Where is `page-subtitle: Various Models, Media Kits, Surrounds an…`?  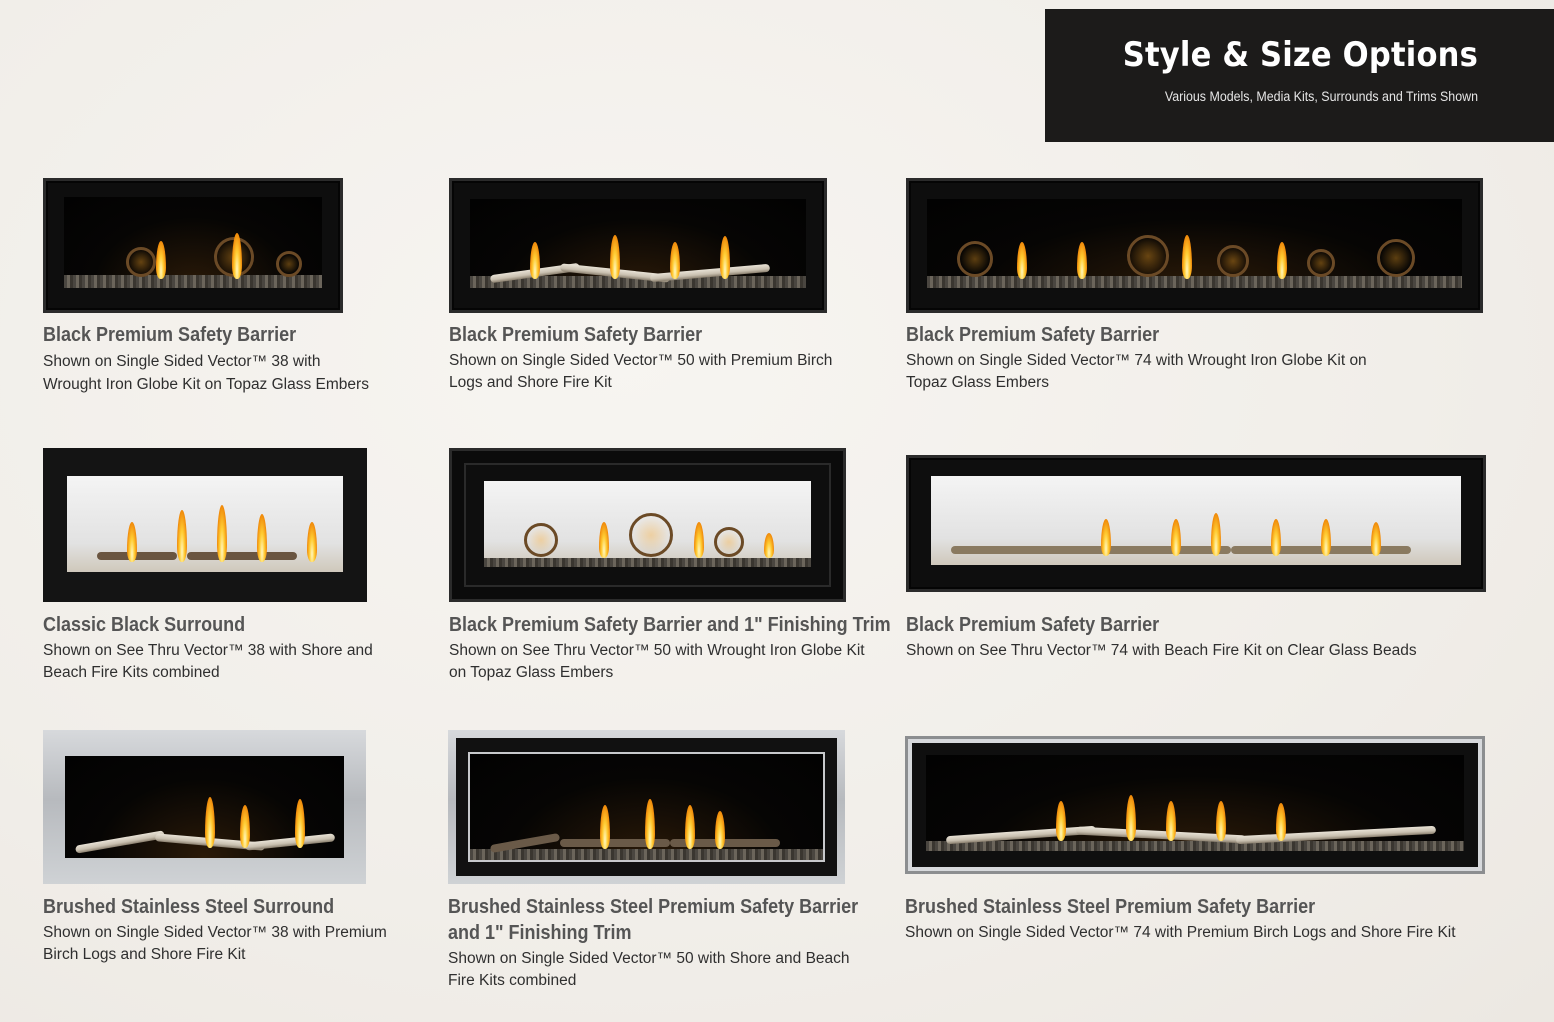 page-subtitle: Various Models, Media Kits, Surrounds an… is located at coordinates (1321, 96).